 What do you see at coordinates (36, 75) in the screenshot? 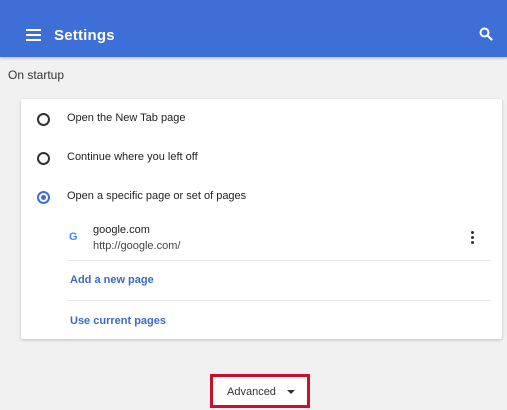
I see `section-heading-on-startup: On startup` at bounding box center [36, 75].